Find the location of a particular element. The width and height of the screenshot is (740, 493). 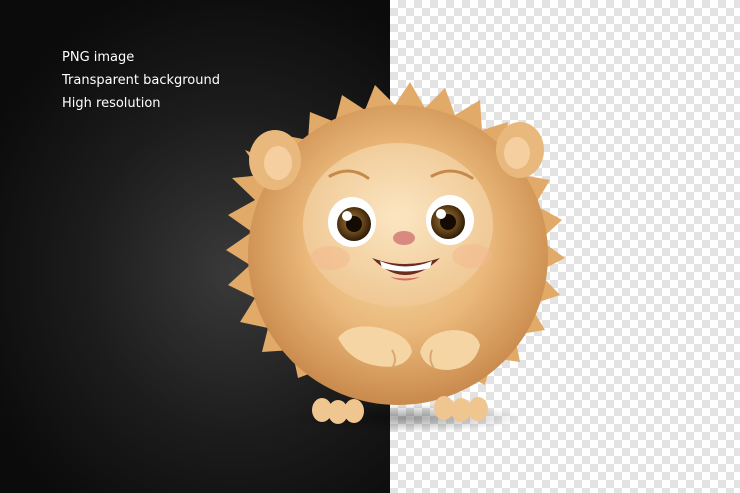

left-foot is located at coordinates (338, 411).